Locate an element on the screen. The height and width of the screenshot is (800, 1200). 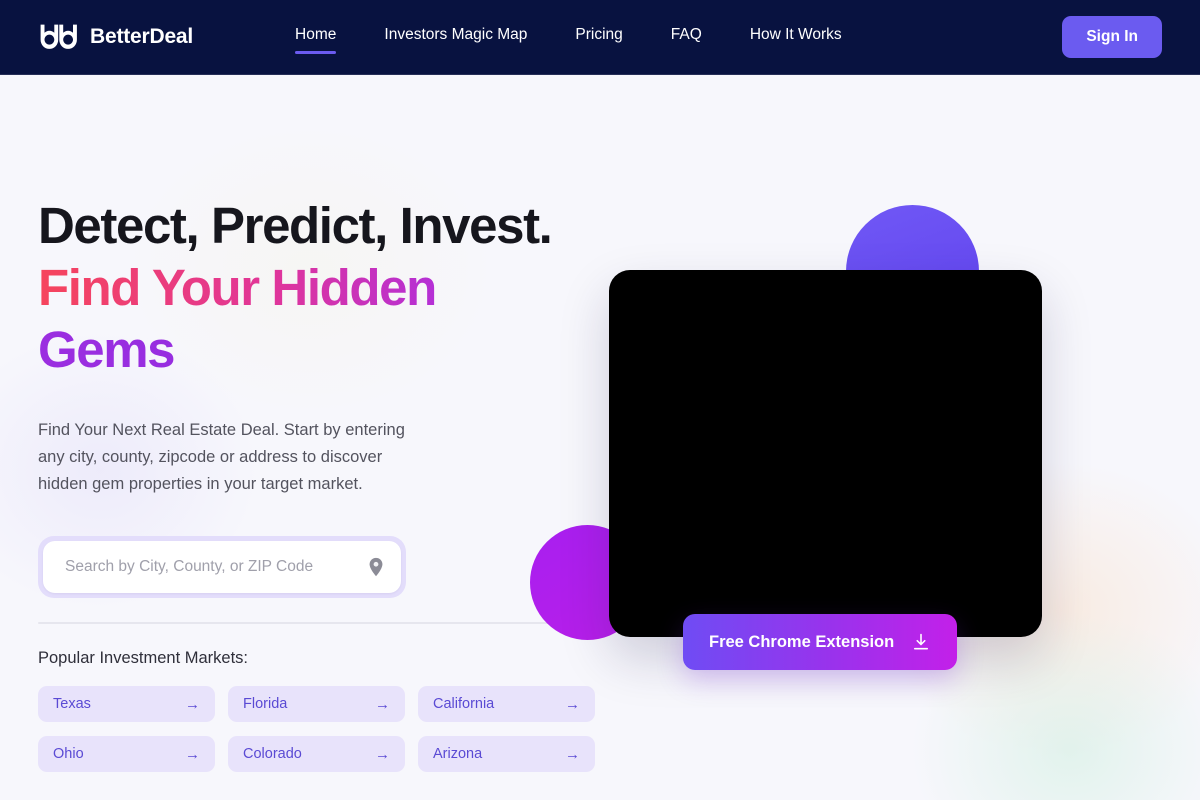
headline-line-1: Detect, Predict, Invest. is located at coordinates (295, 225).